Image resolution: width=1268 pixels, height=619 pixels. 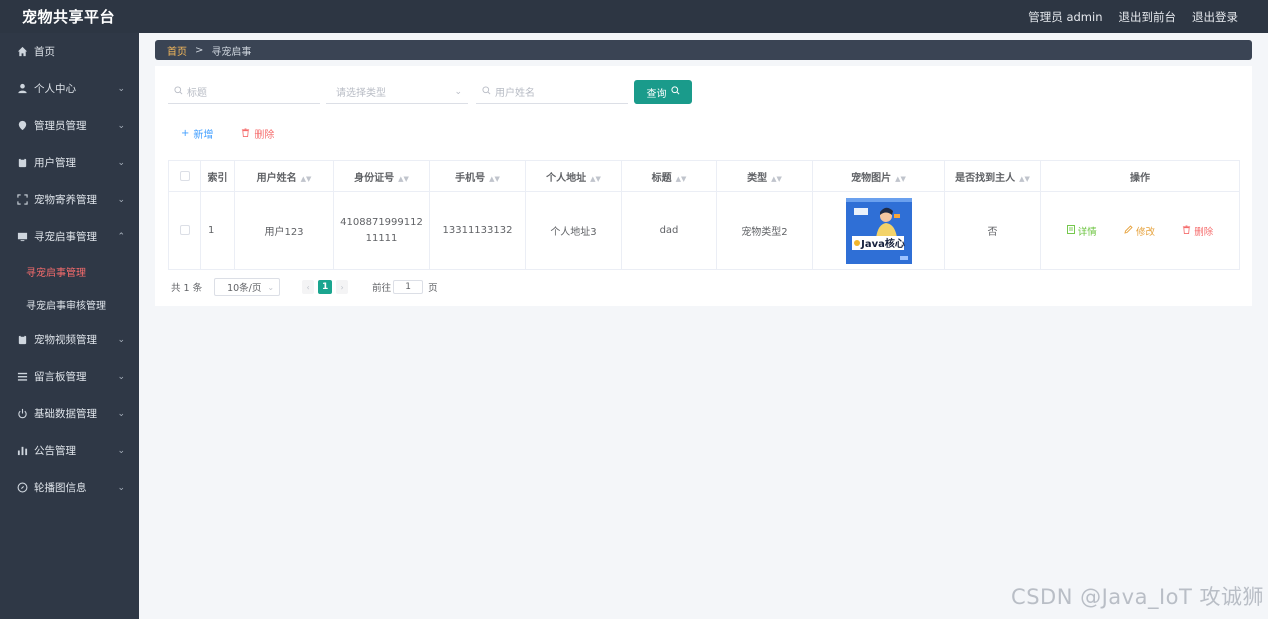 I want to click on sidebar-item-pet-video: 宠物视频管理 ⌄, so click(x=69, y=339).